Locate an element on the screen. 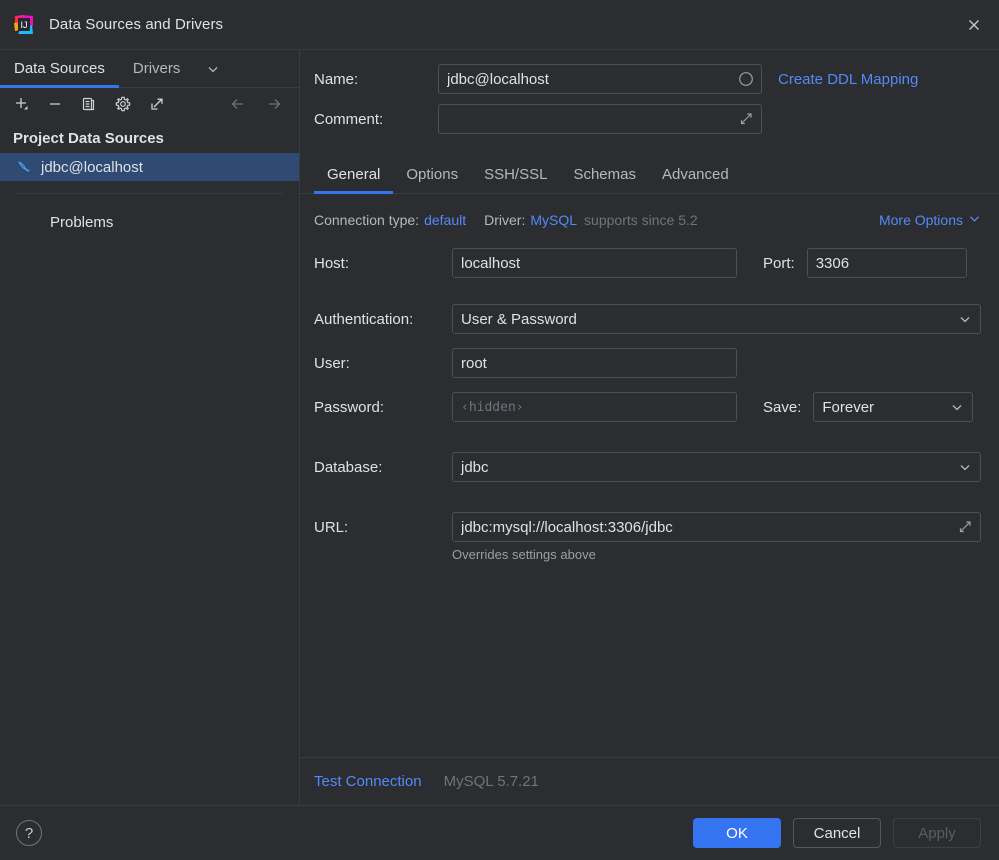 The height and width of the screenshot is (860, 999). save-value: Forever is located at coordinates (848, 407).